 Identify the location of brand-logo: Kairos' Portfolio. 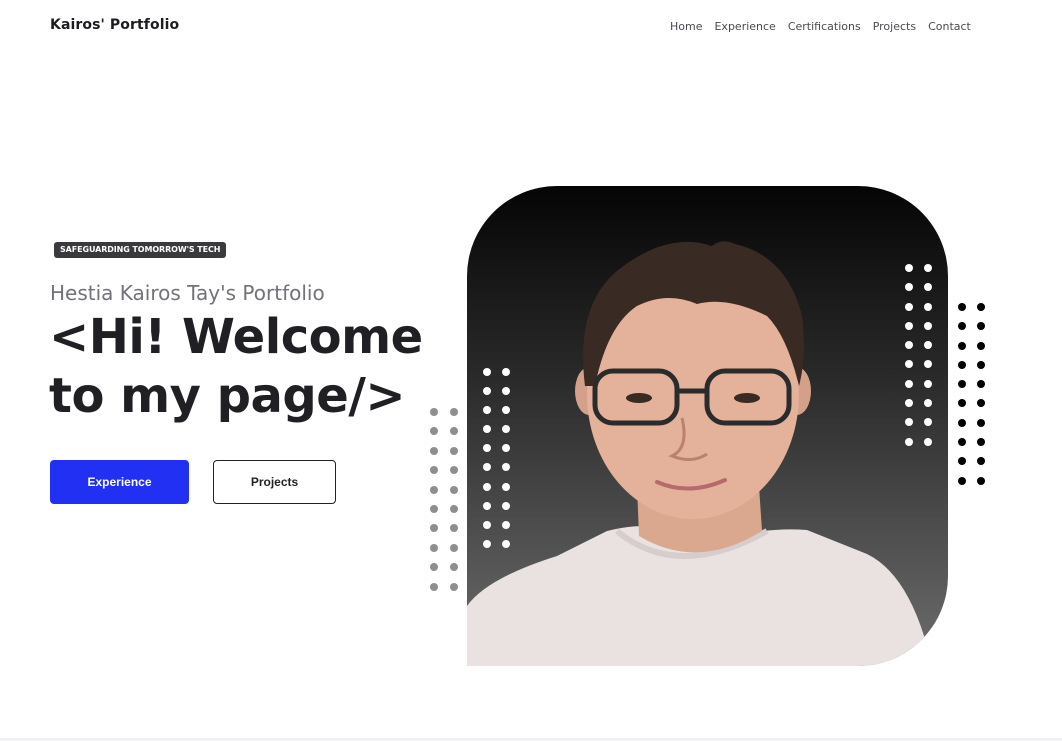
(114, 25).